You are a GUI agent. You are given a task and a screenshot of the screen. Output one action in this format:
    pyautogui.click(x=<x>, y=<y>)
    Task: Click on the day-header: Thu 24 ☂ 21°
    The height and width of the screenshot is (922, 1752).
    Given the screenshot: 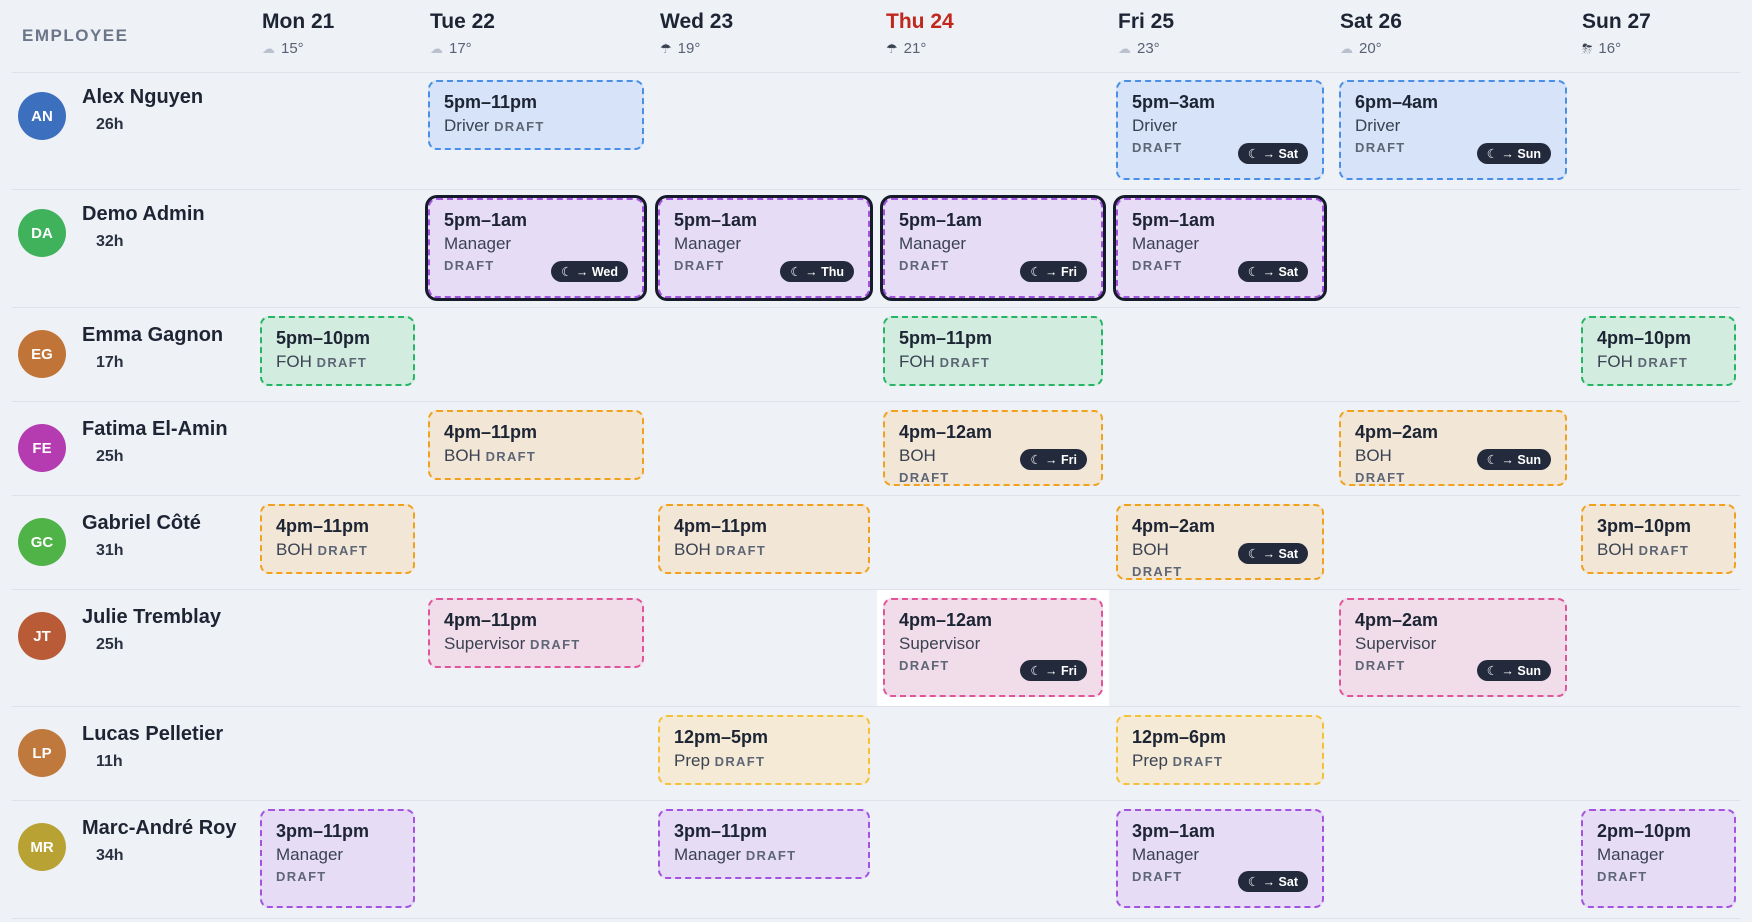 What is the action you would take?
    pyautogui.click(x=920, y=33)
    